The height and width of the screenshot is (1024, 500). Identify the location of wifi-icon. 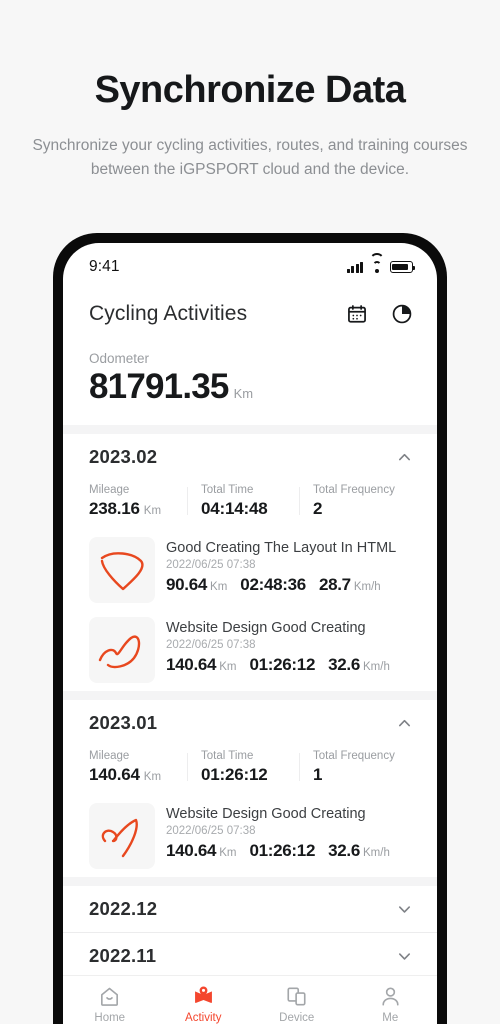
(376, 263).